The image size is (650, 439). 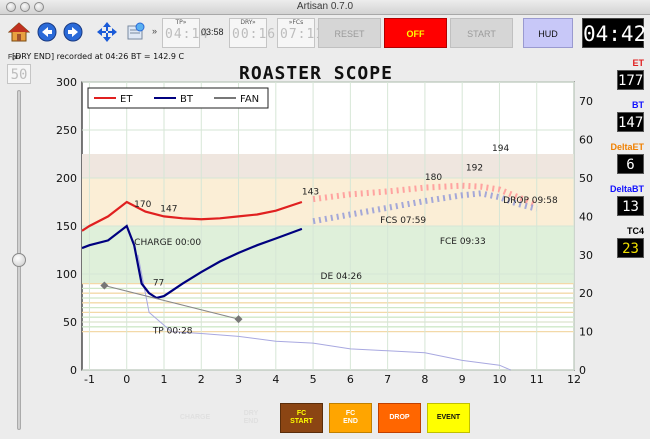 I want to click on y2-tick-label: 40, so click(x=586, y=216).